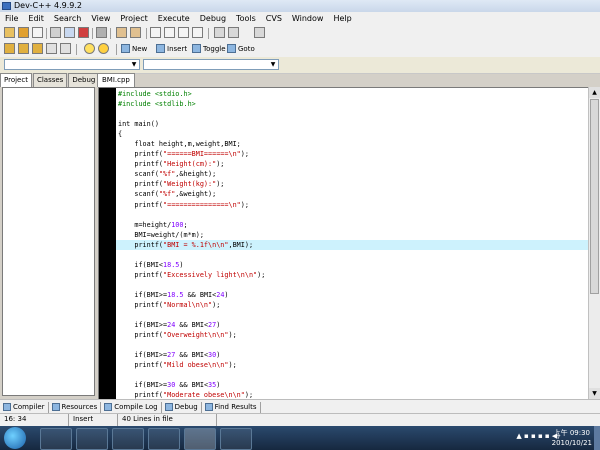 The width and height of the screenshot is (600, 450). What do you see at coordinates (213, 18) in the screenshot?
I see `menu-debug: Debug` at bounding box center [213, 18].